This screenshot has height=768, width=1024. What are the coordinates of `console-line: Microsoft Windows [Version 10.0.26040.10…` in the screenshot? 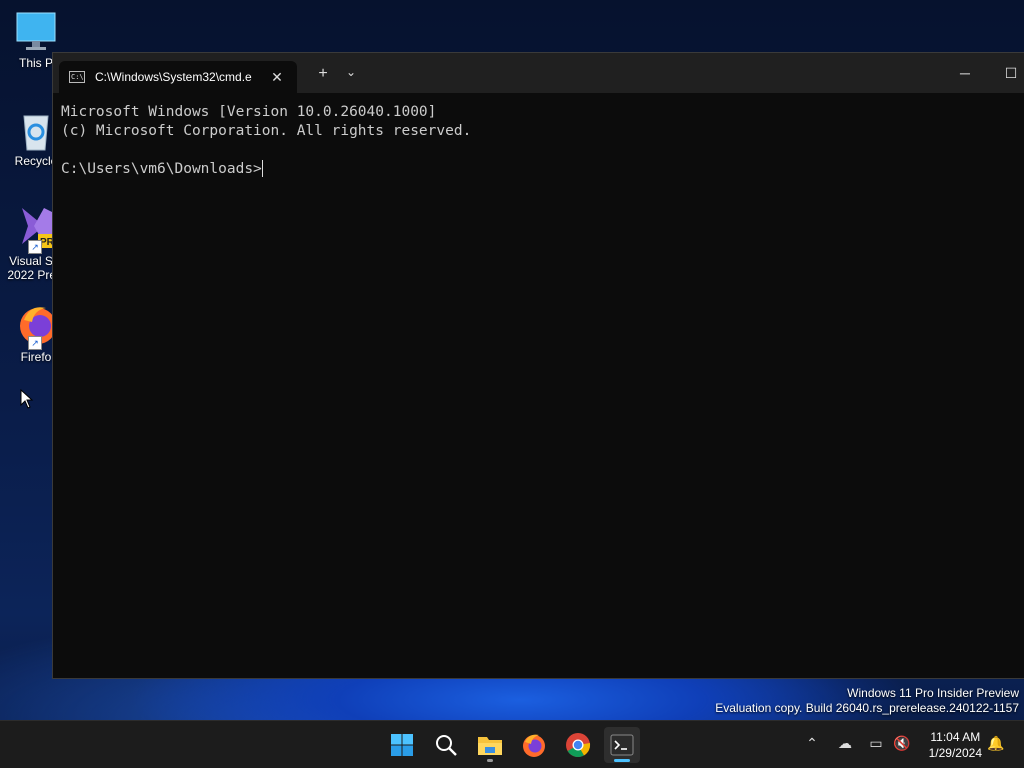 It's located at (249, 112).